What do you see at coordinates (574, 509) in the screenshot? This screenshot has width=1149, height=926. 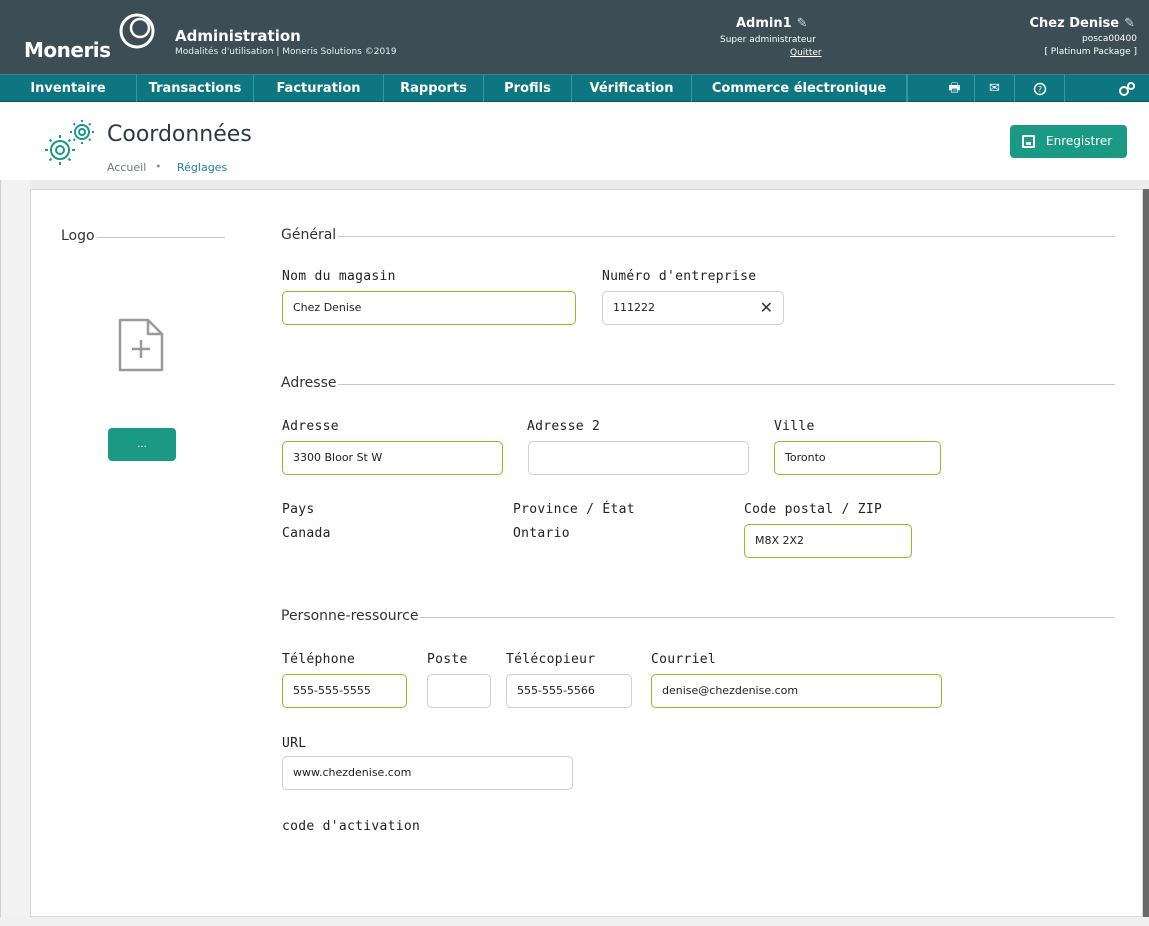 I see `province-label: Province / État` at bounding box center [574, 509].